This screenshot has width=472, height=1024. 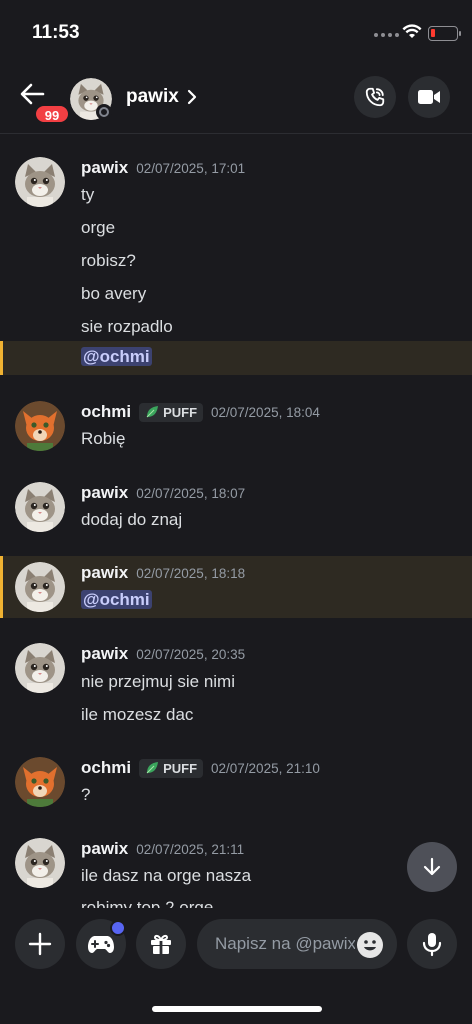 I want to click on smiley-icon, so click(x=370, y=945).